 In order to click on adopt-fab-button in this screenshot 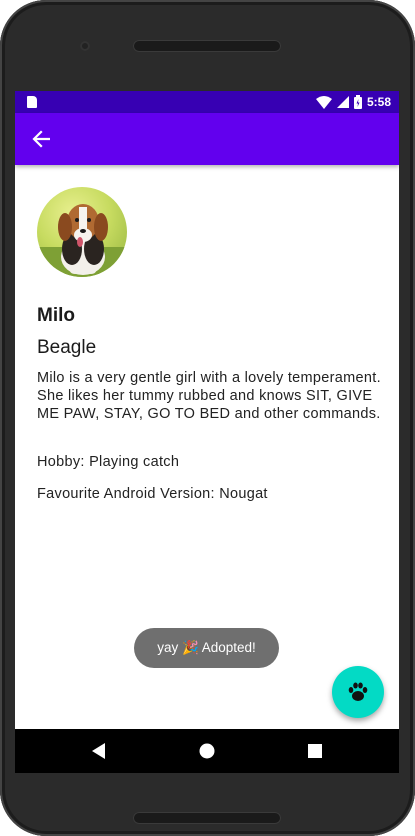, I will do `click(358, 692)`.